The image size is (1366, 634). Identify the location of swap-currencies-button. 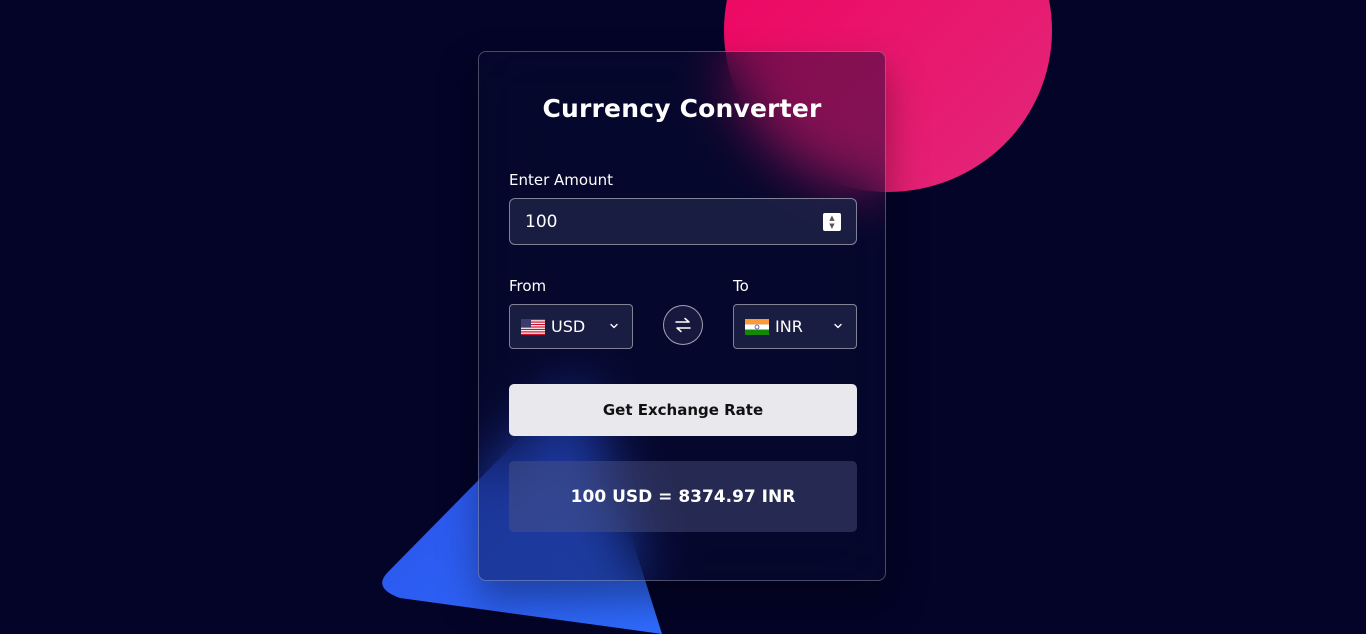
(683, 325).